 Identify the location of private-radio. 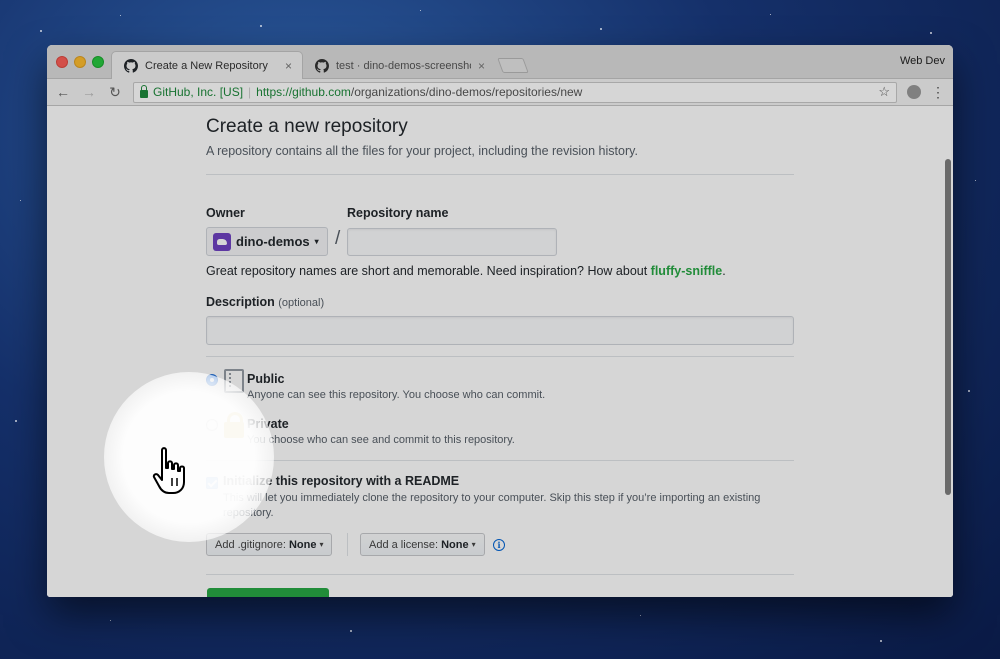
(212, 425).